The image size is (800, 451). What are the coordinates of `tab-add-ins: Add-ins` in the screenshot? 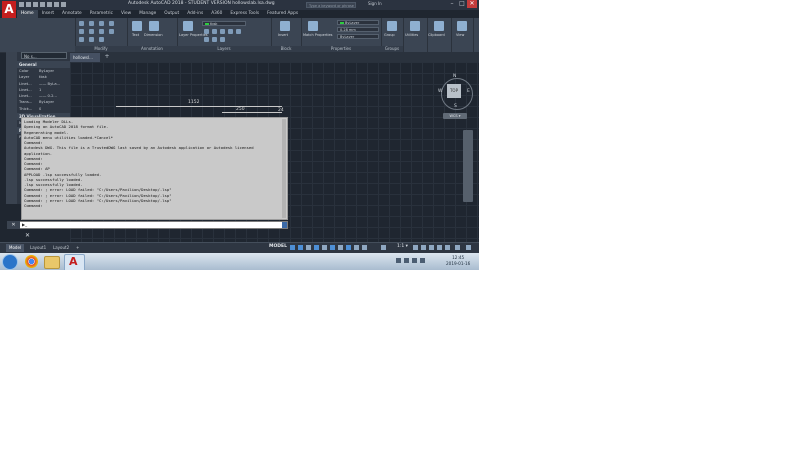 It's located at (195, 14).